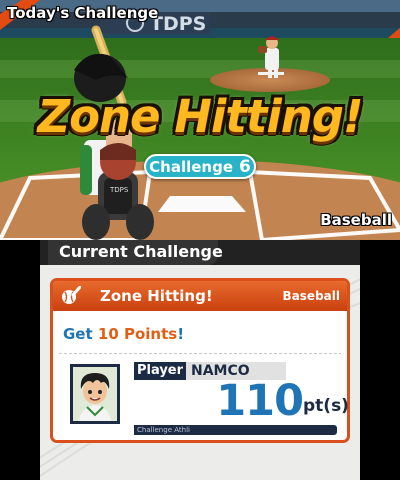 The width and height of the screenshot is (400, 480). What do you see at coordinates (191, 166) in the screenshot?
I see `challenge-label: Challenge` at bounding box center [191, 166].